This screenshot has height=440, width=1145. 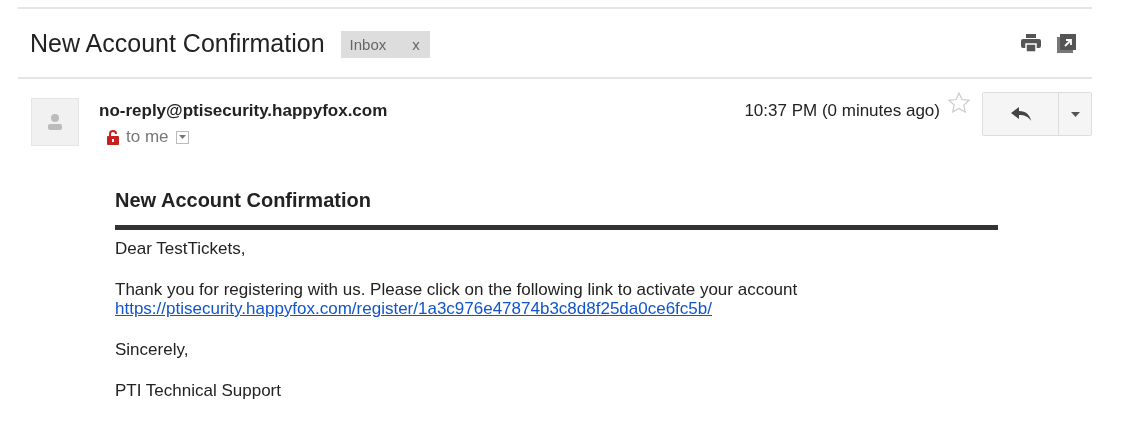 I want to click on star-icon, so click(x=959, y=102).